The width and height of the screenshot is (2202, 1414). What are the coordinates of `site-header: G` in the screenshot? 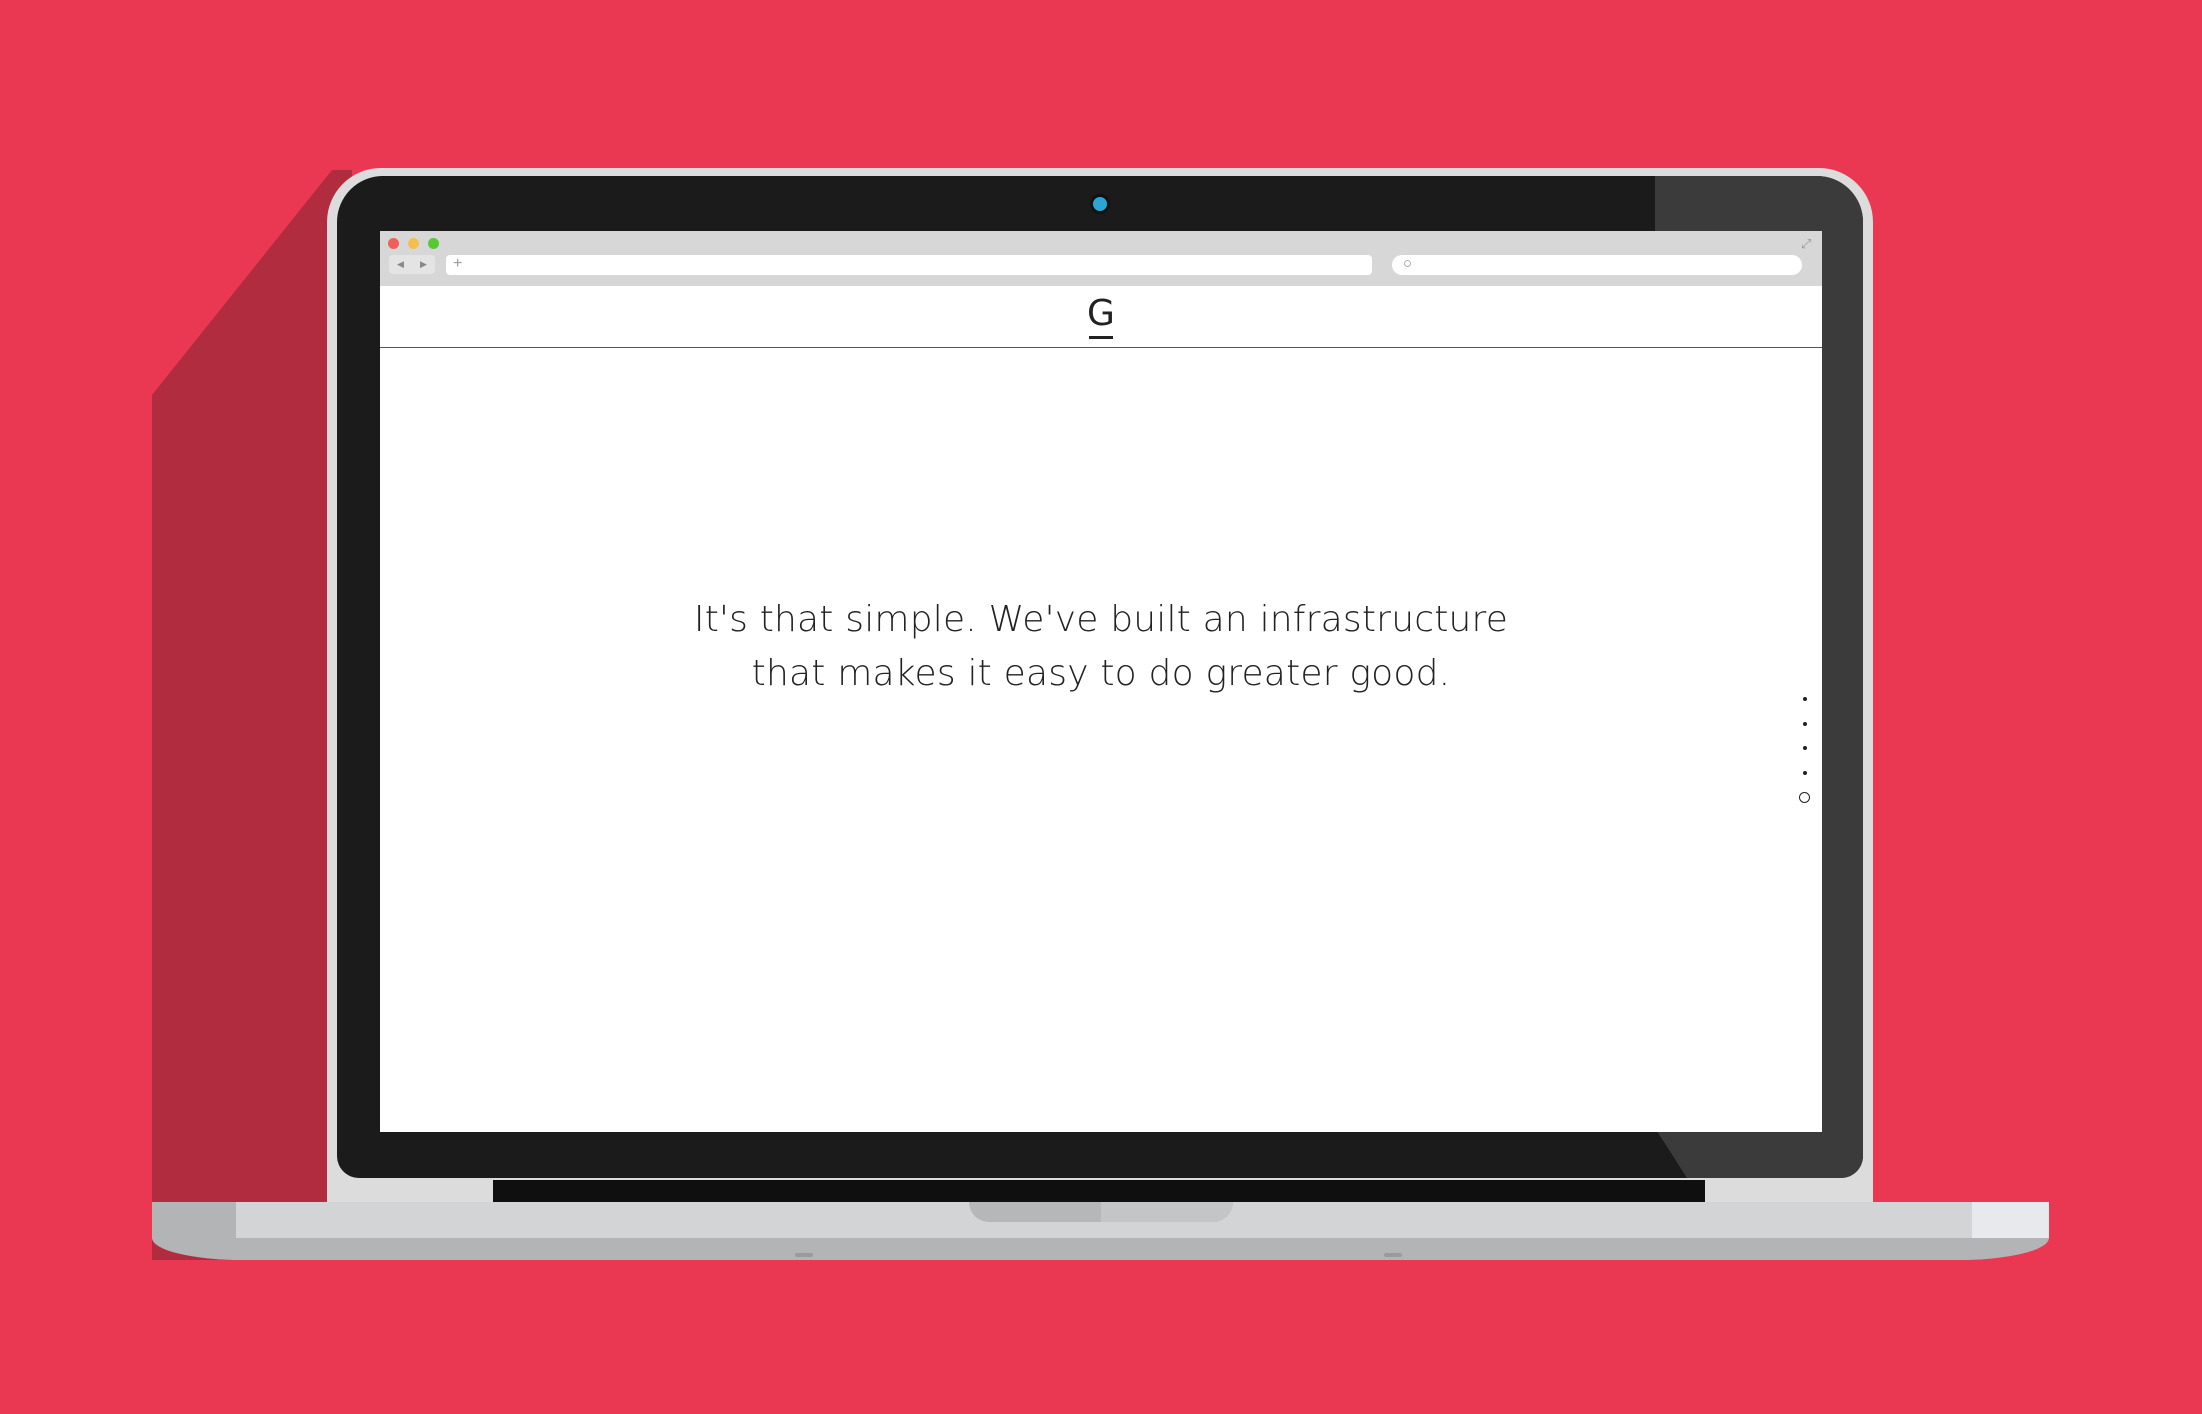 It's located at (1101, 317).